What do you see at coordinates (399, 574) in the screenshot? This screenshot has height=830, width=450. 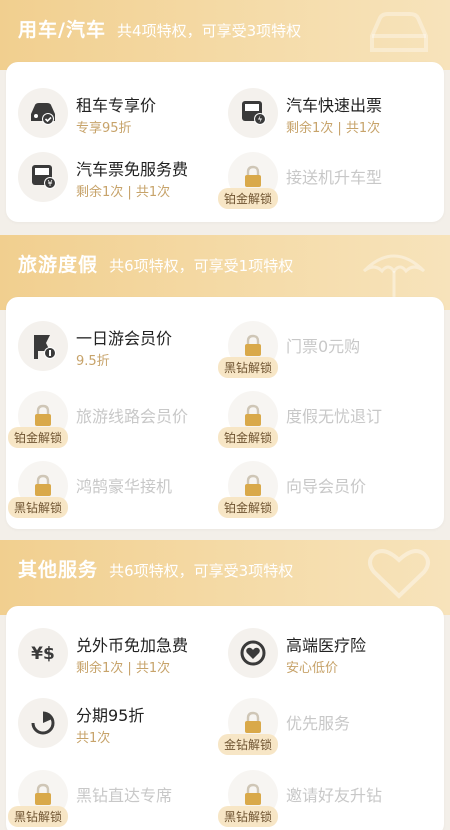 I see `heart-deco-icon` at bounding box center [399, 574].